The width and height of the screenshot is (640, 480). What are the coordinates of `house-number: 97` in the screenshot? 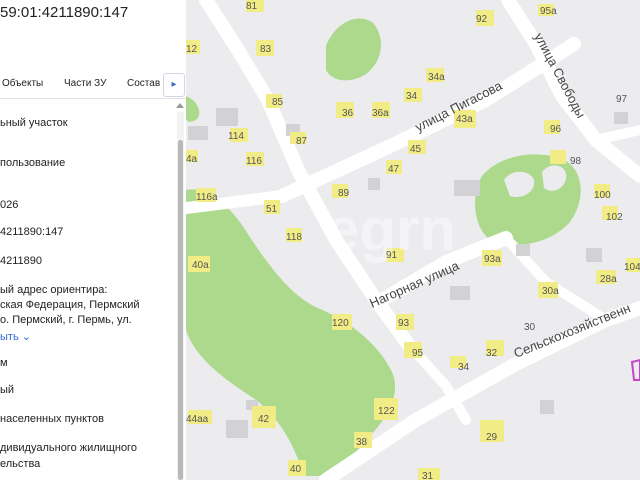 It's located at (622, 99).